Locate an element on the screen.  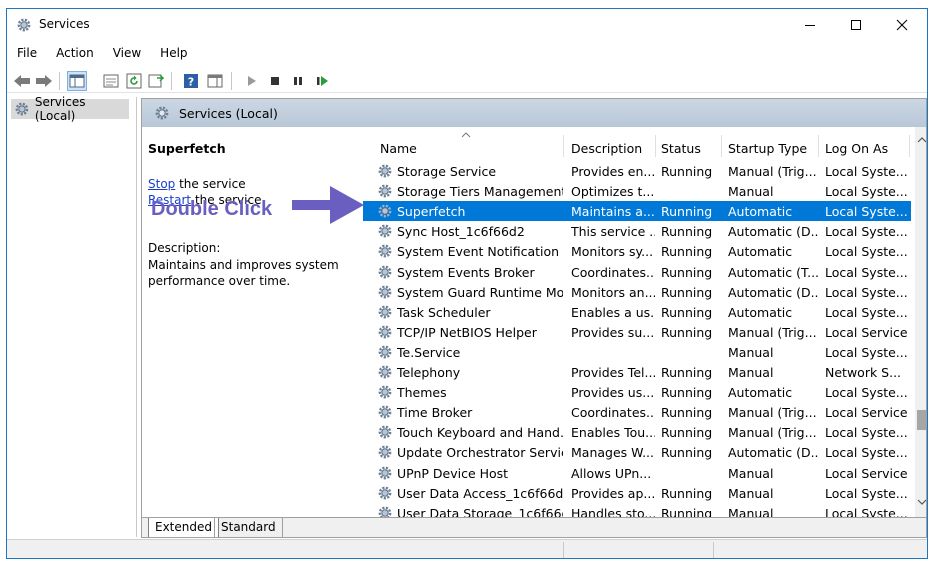
tab-standard: Standard is located at coordinates (248, 527).